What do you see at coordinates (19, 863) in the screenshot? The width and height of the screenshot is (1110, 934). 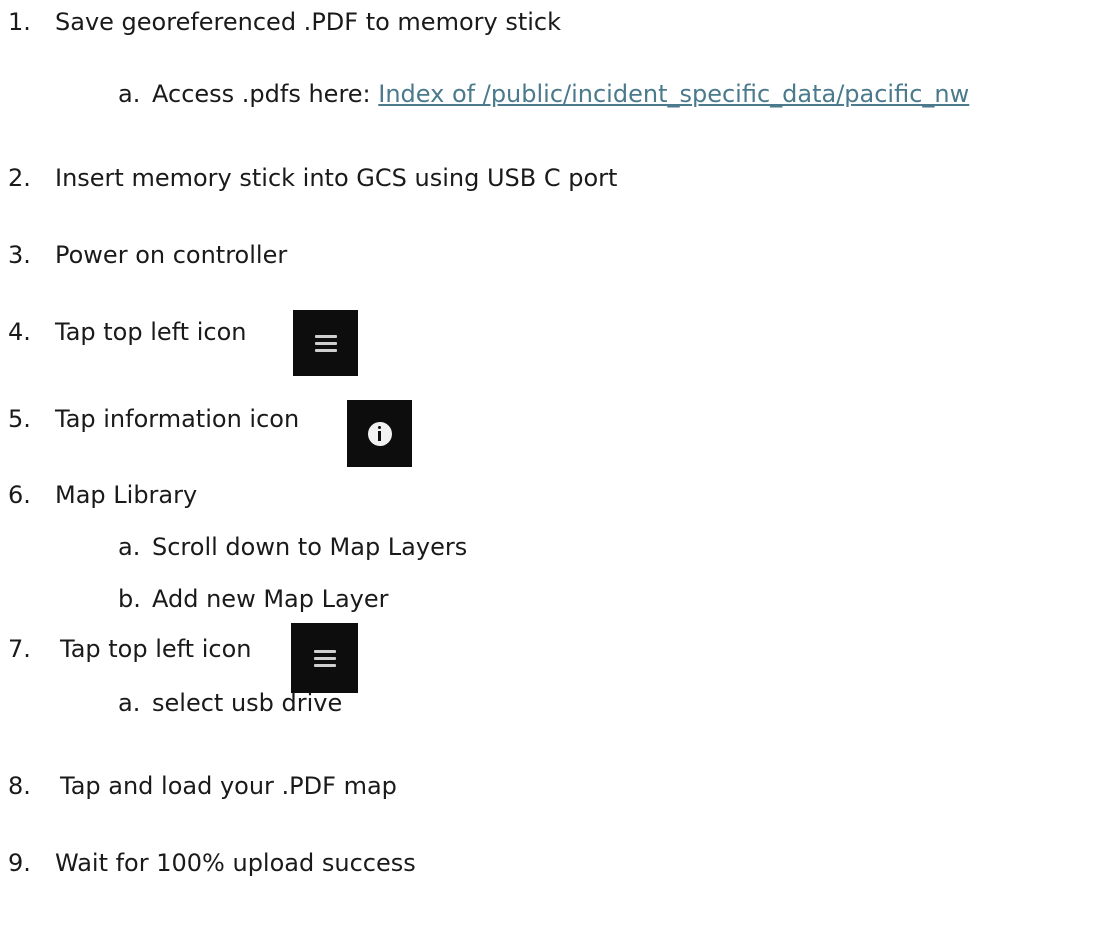 I see `step-number: 9.` at bounding box center [19, 863].